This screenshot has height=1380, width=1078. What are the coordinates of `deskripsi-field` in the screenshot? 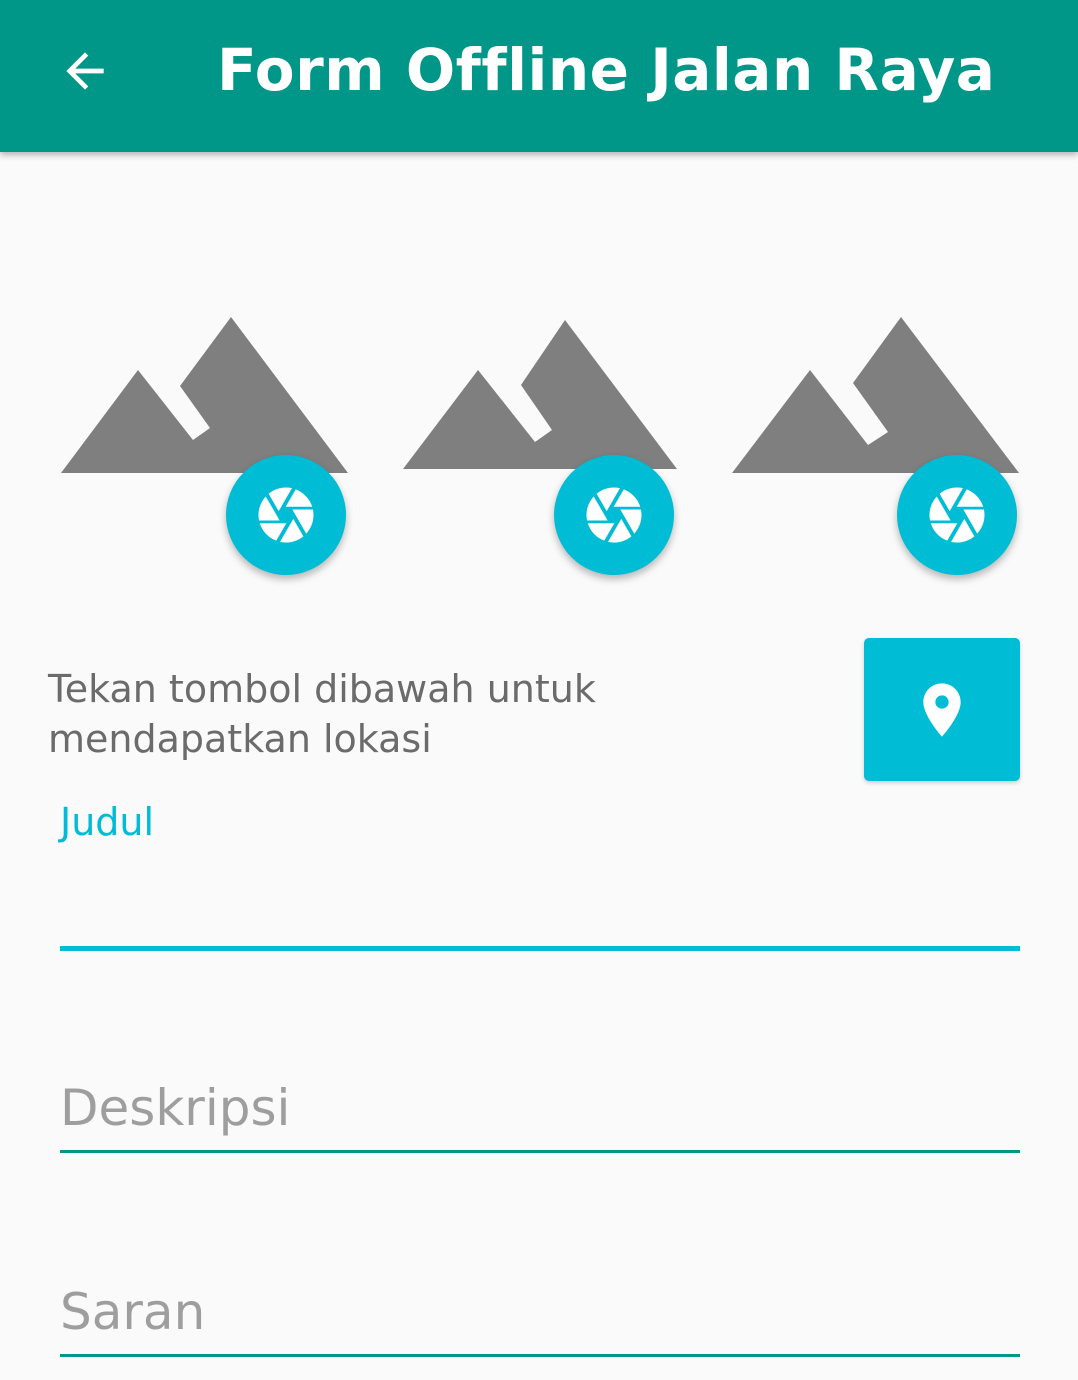 It's located at (540, 1113).